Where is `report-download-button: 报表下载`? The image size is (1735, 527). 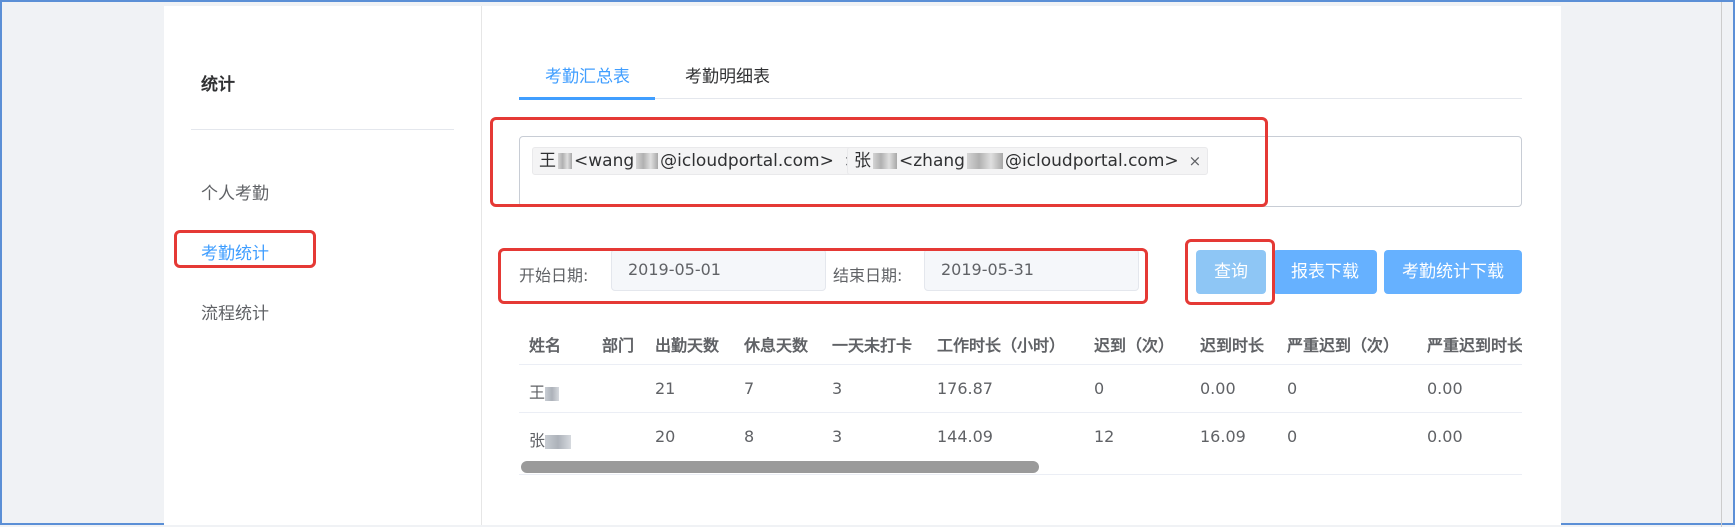 report-download-button: 报表下载 is located at coordinates (1325, 272).